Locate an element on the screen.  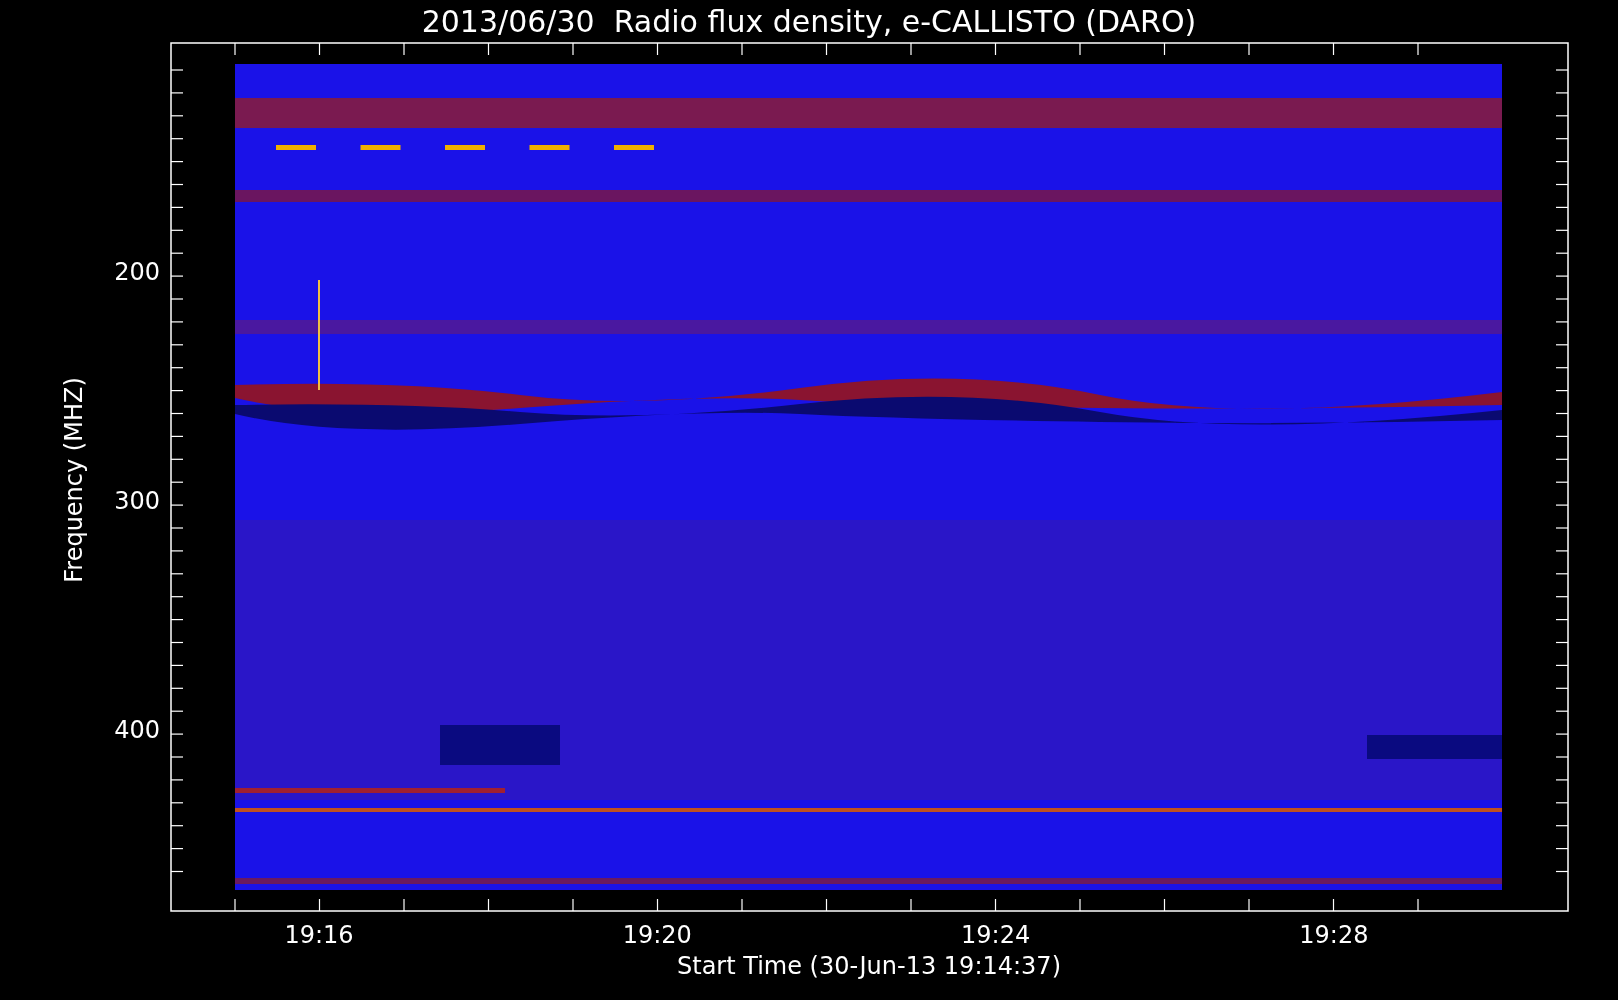
x-tick-label: 19:16 is located at coordinates (319, 935).